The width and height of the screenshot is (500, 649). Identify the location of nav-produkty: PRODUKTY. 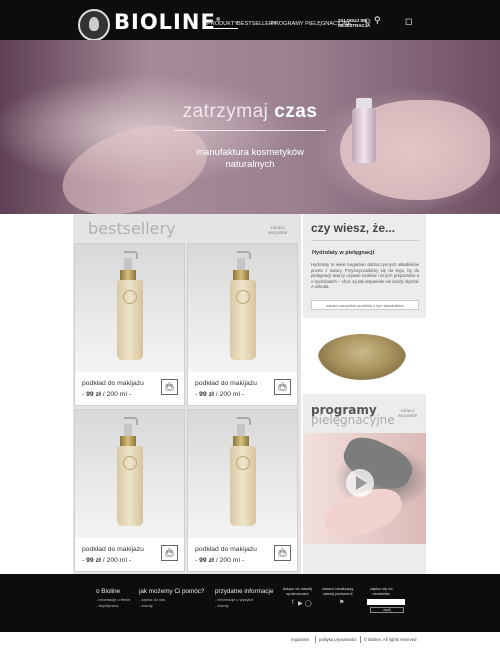
(223, 25).